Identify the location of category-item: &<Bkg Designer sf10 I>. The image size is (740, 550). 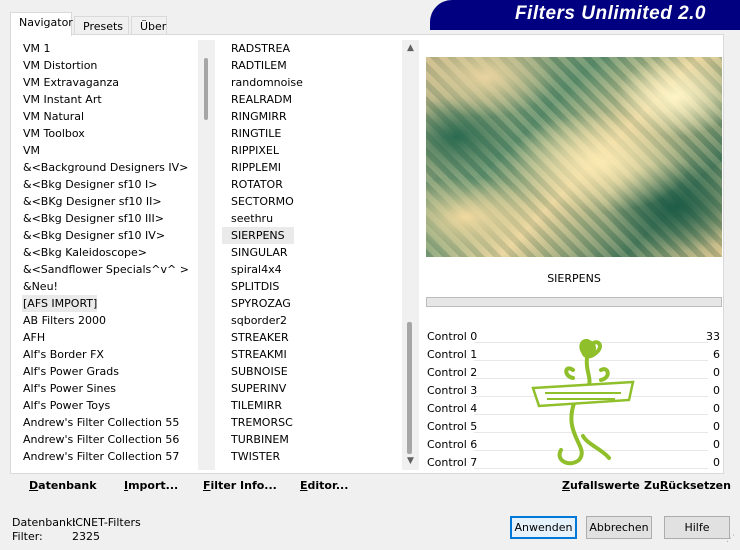
(85, 184).